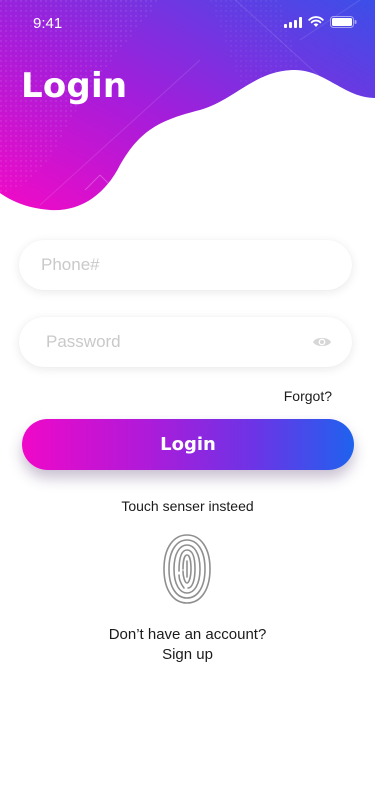 The height and width of the screenshot is (812, 375). What do you see at coordinates (48, 23) in the screenshot?
I see `status-time: 9:41` at bounding box center [48, 23].